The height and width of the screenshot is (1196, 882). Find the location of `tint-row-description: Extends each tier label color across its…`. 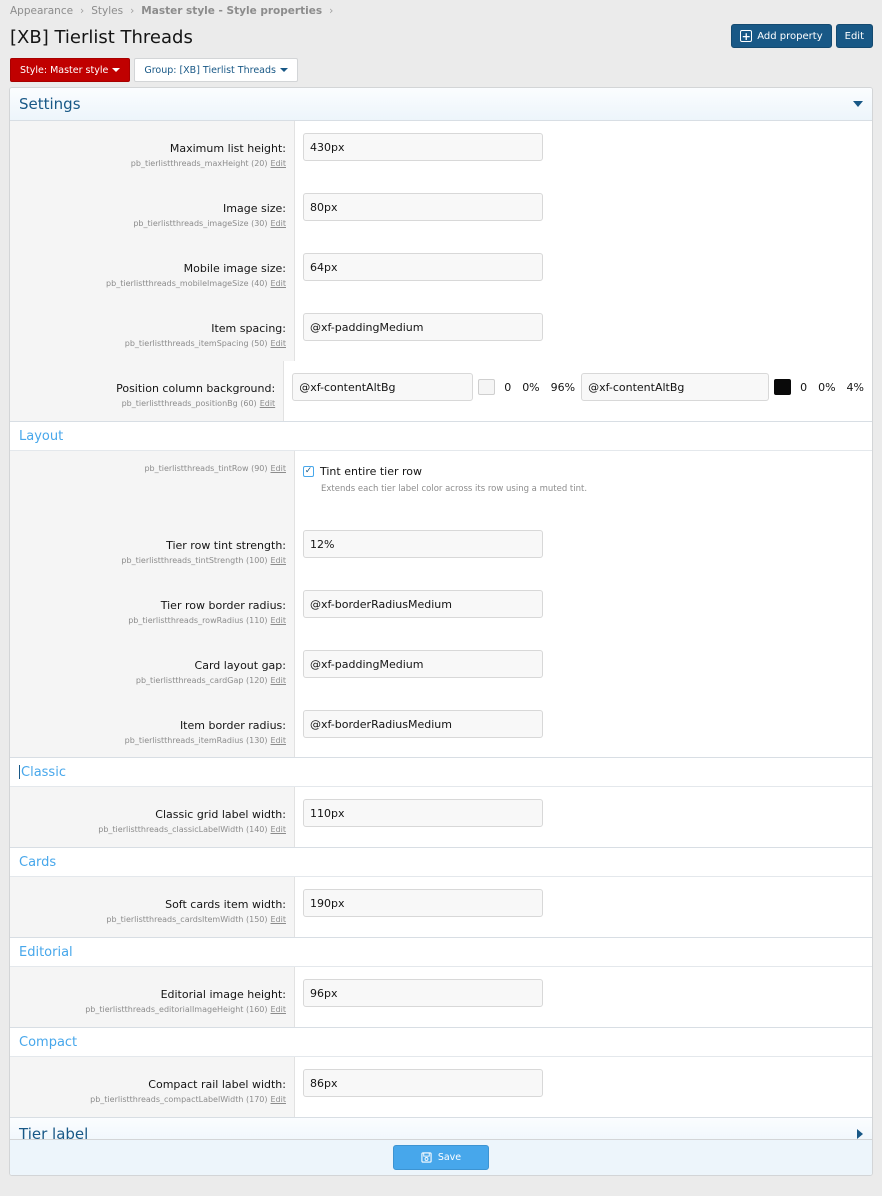

tint-row-description: Extends each tier label color across its… is located at coordinates (454, 489).